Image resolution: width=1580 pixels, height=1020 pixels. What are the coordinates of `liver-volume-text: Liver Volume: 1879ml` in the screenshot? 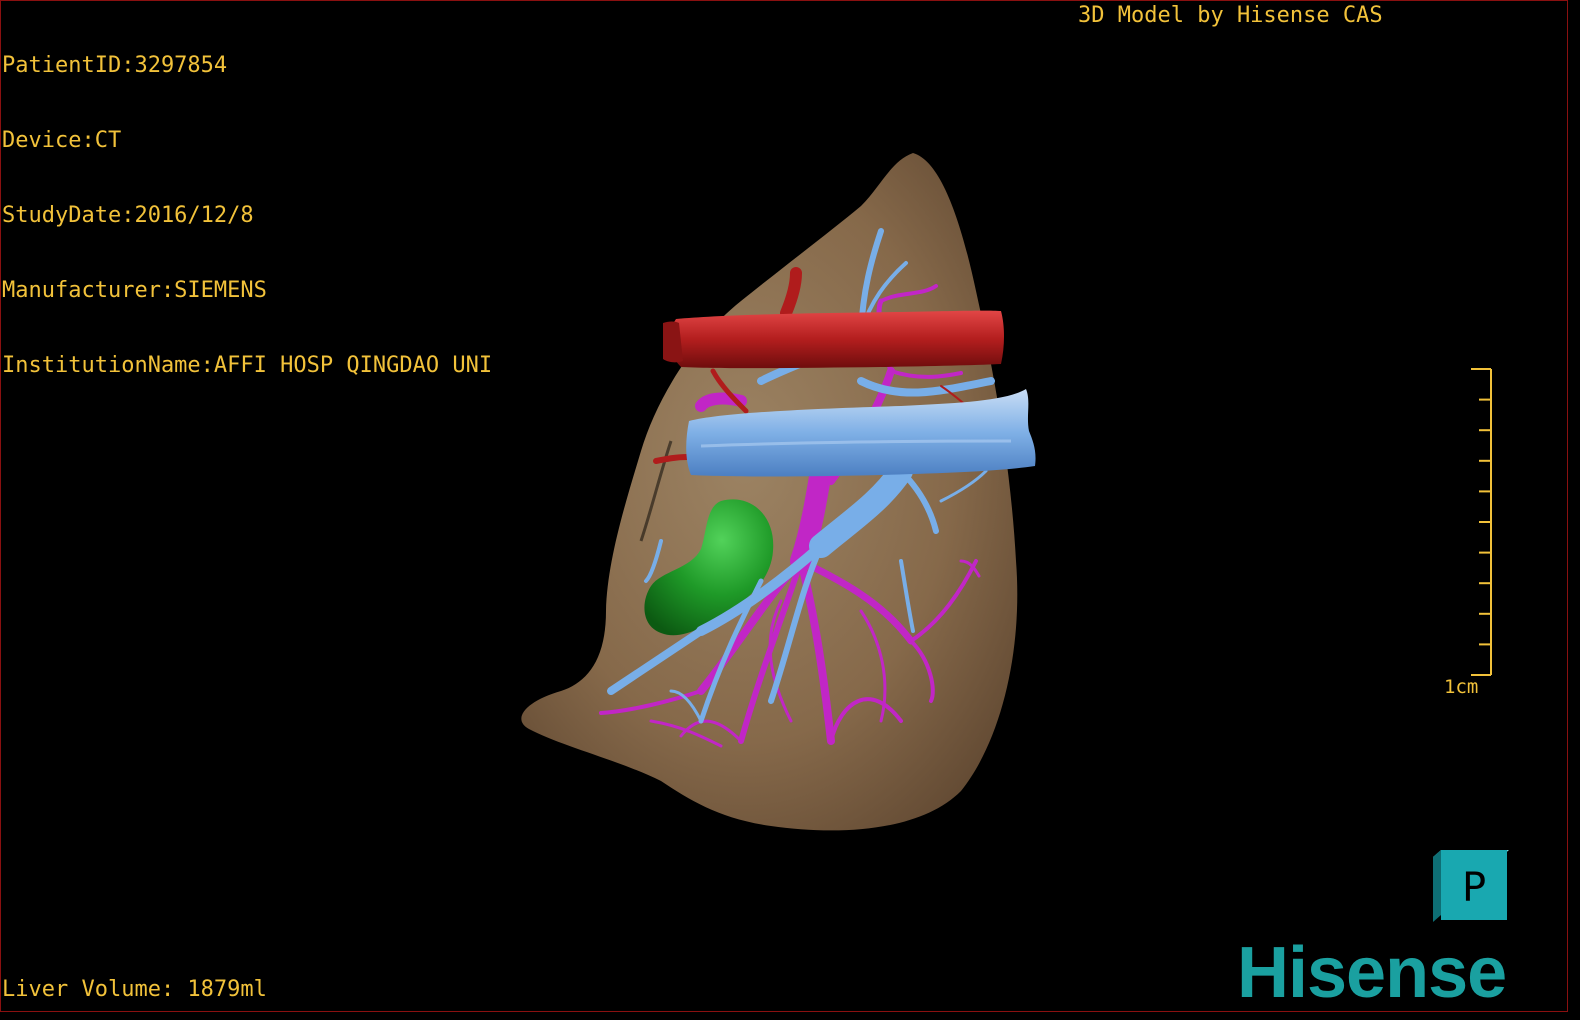 It's located at (134, 989).